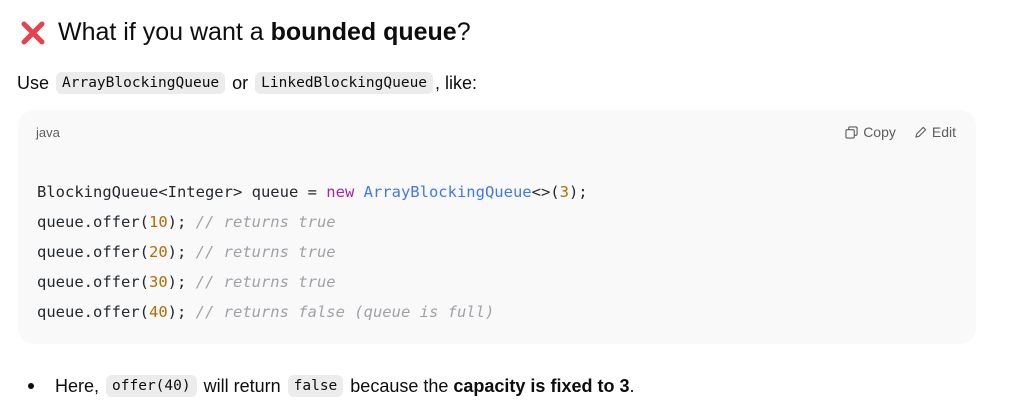 This screenshot has height=418, width=1023. What do you see at coordinates (851, 132) in the screenshot?
I see `copy-icon` at bounding box center [851, 132].